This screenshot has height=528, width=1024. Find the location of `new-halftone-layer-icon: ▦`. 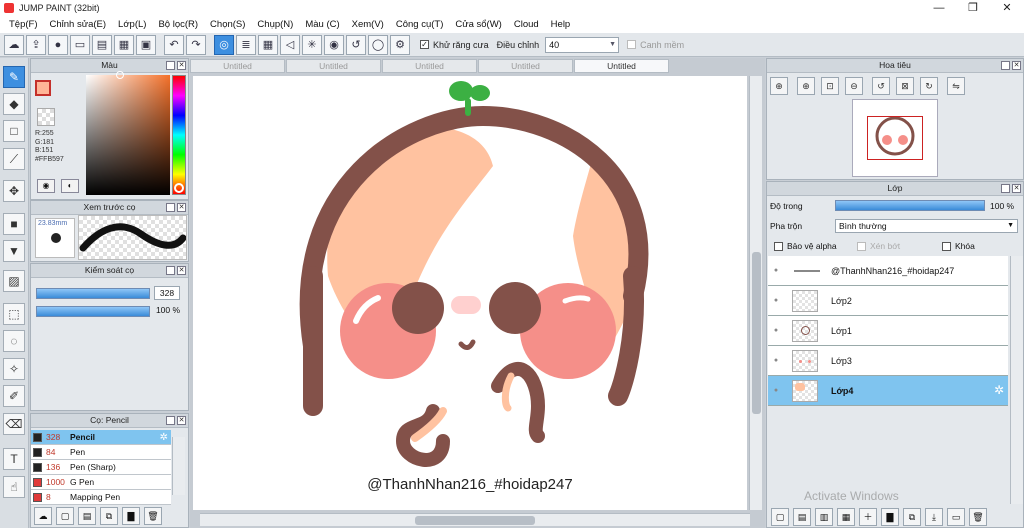

new-halftone-layer-icon: ▦ is located at coordinates (846, 516).